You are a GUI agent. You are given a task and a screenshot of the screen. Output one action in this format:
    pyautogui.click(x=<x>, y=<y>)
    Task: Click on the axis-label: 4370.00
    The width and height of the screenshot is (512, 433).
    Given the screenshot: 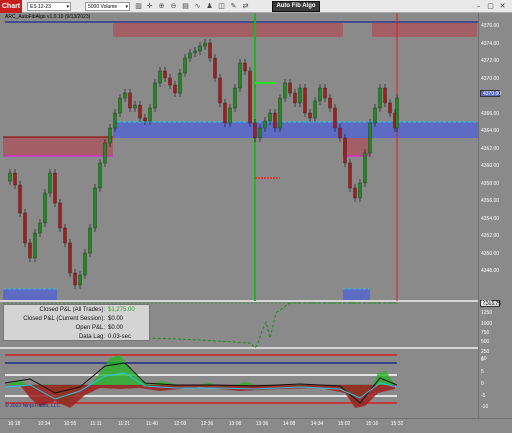 What is the action you would take?
    pyautogui.click(x=490, y=78)
    